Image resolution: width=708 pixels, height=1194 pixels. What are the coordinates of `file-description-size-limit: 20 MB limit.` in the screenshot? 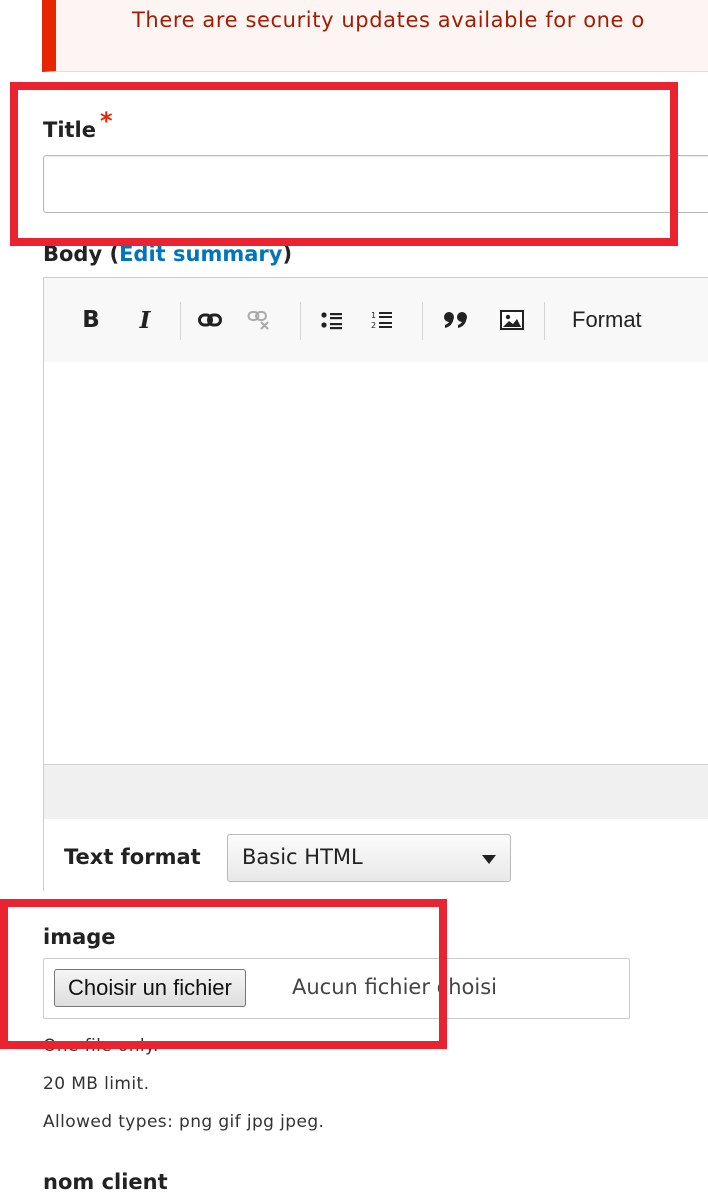 It's located at (96, 1084).